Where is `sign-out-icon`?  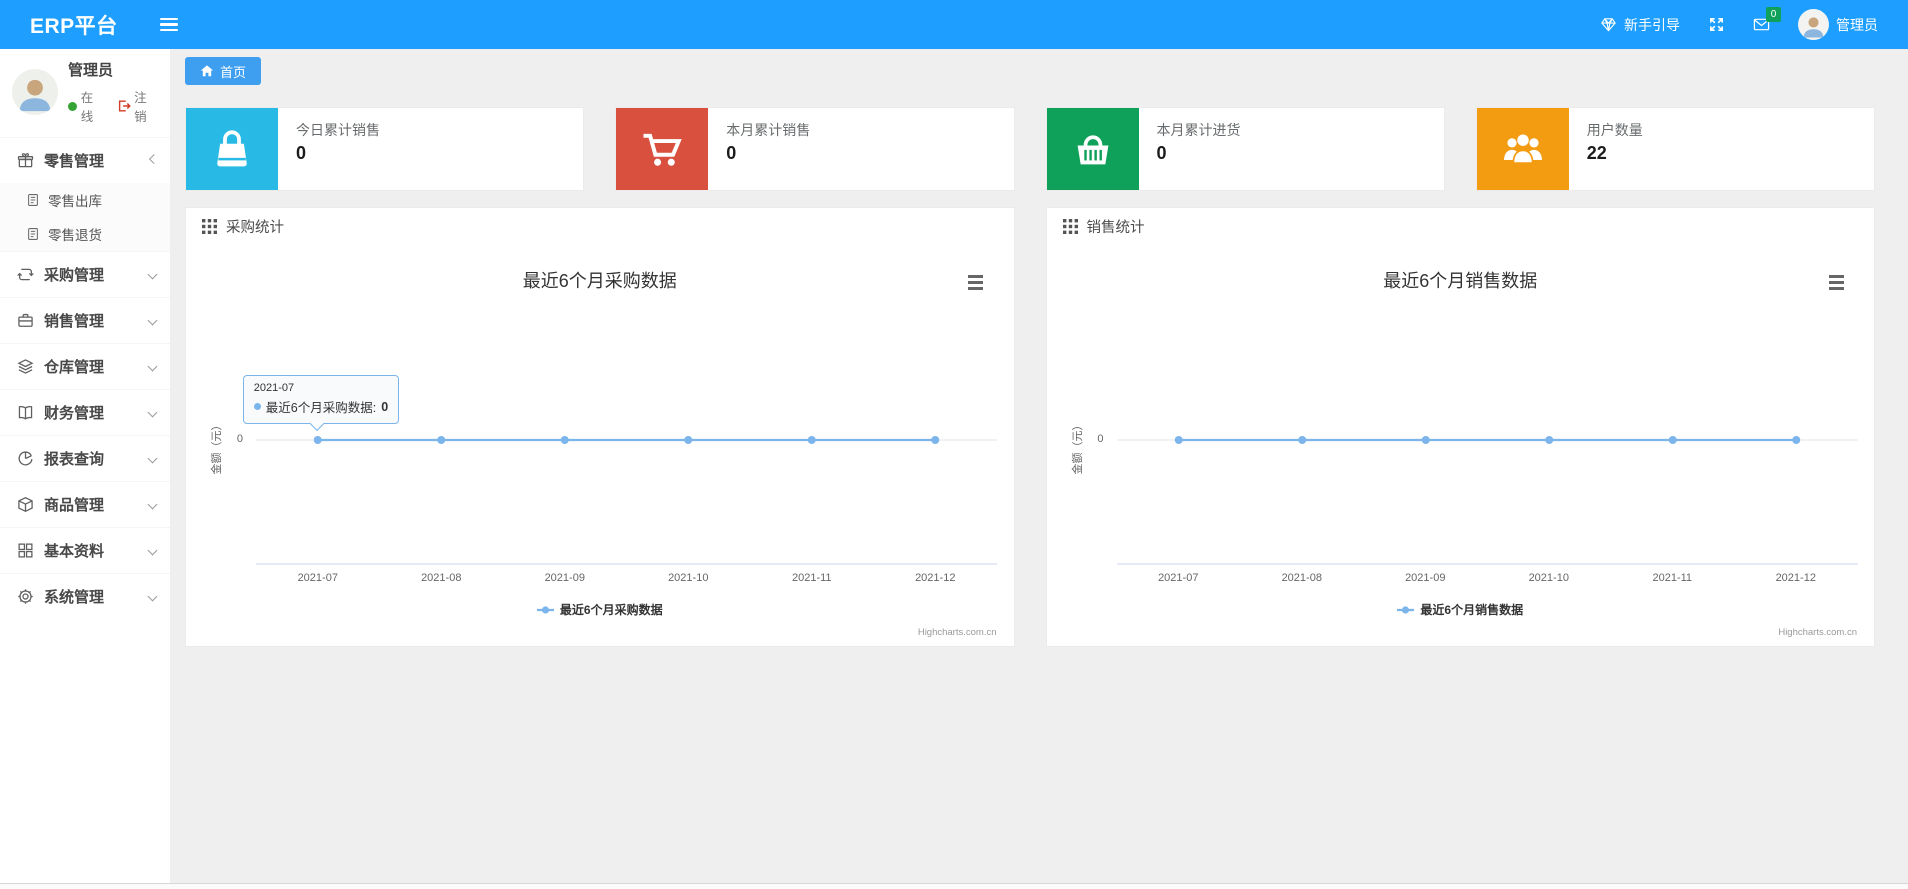 sign-out-icon is located at coordinates (124, 106).